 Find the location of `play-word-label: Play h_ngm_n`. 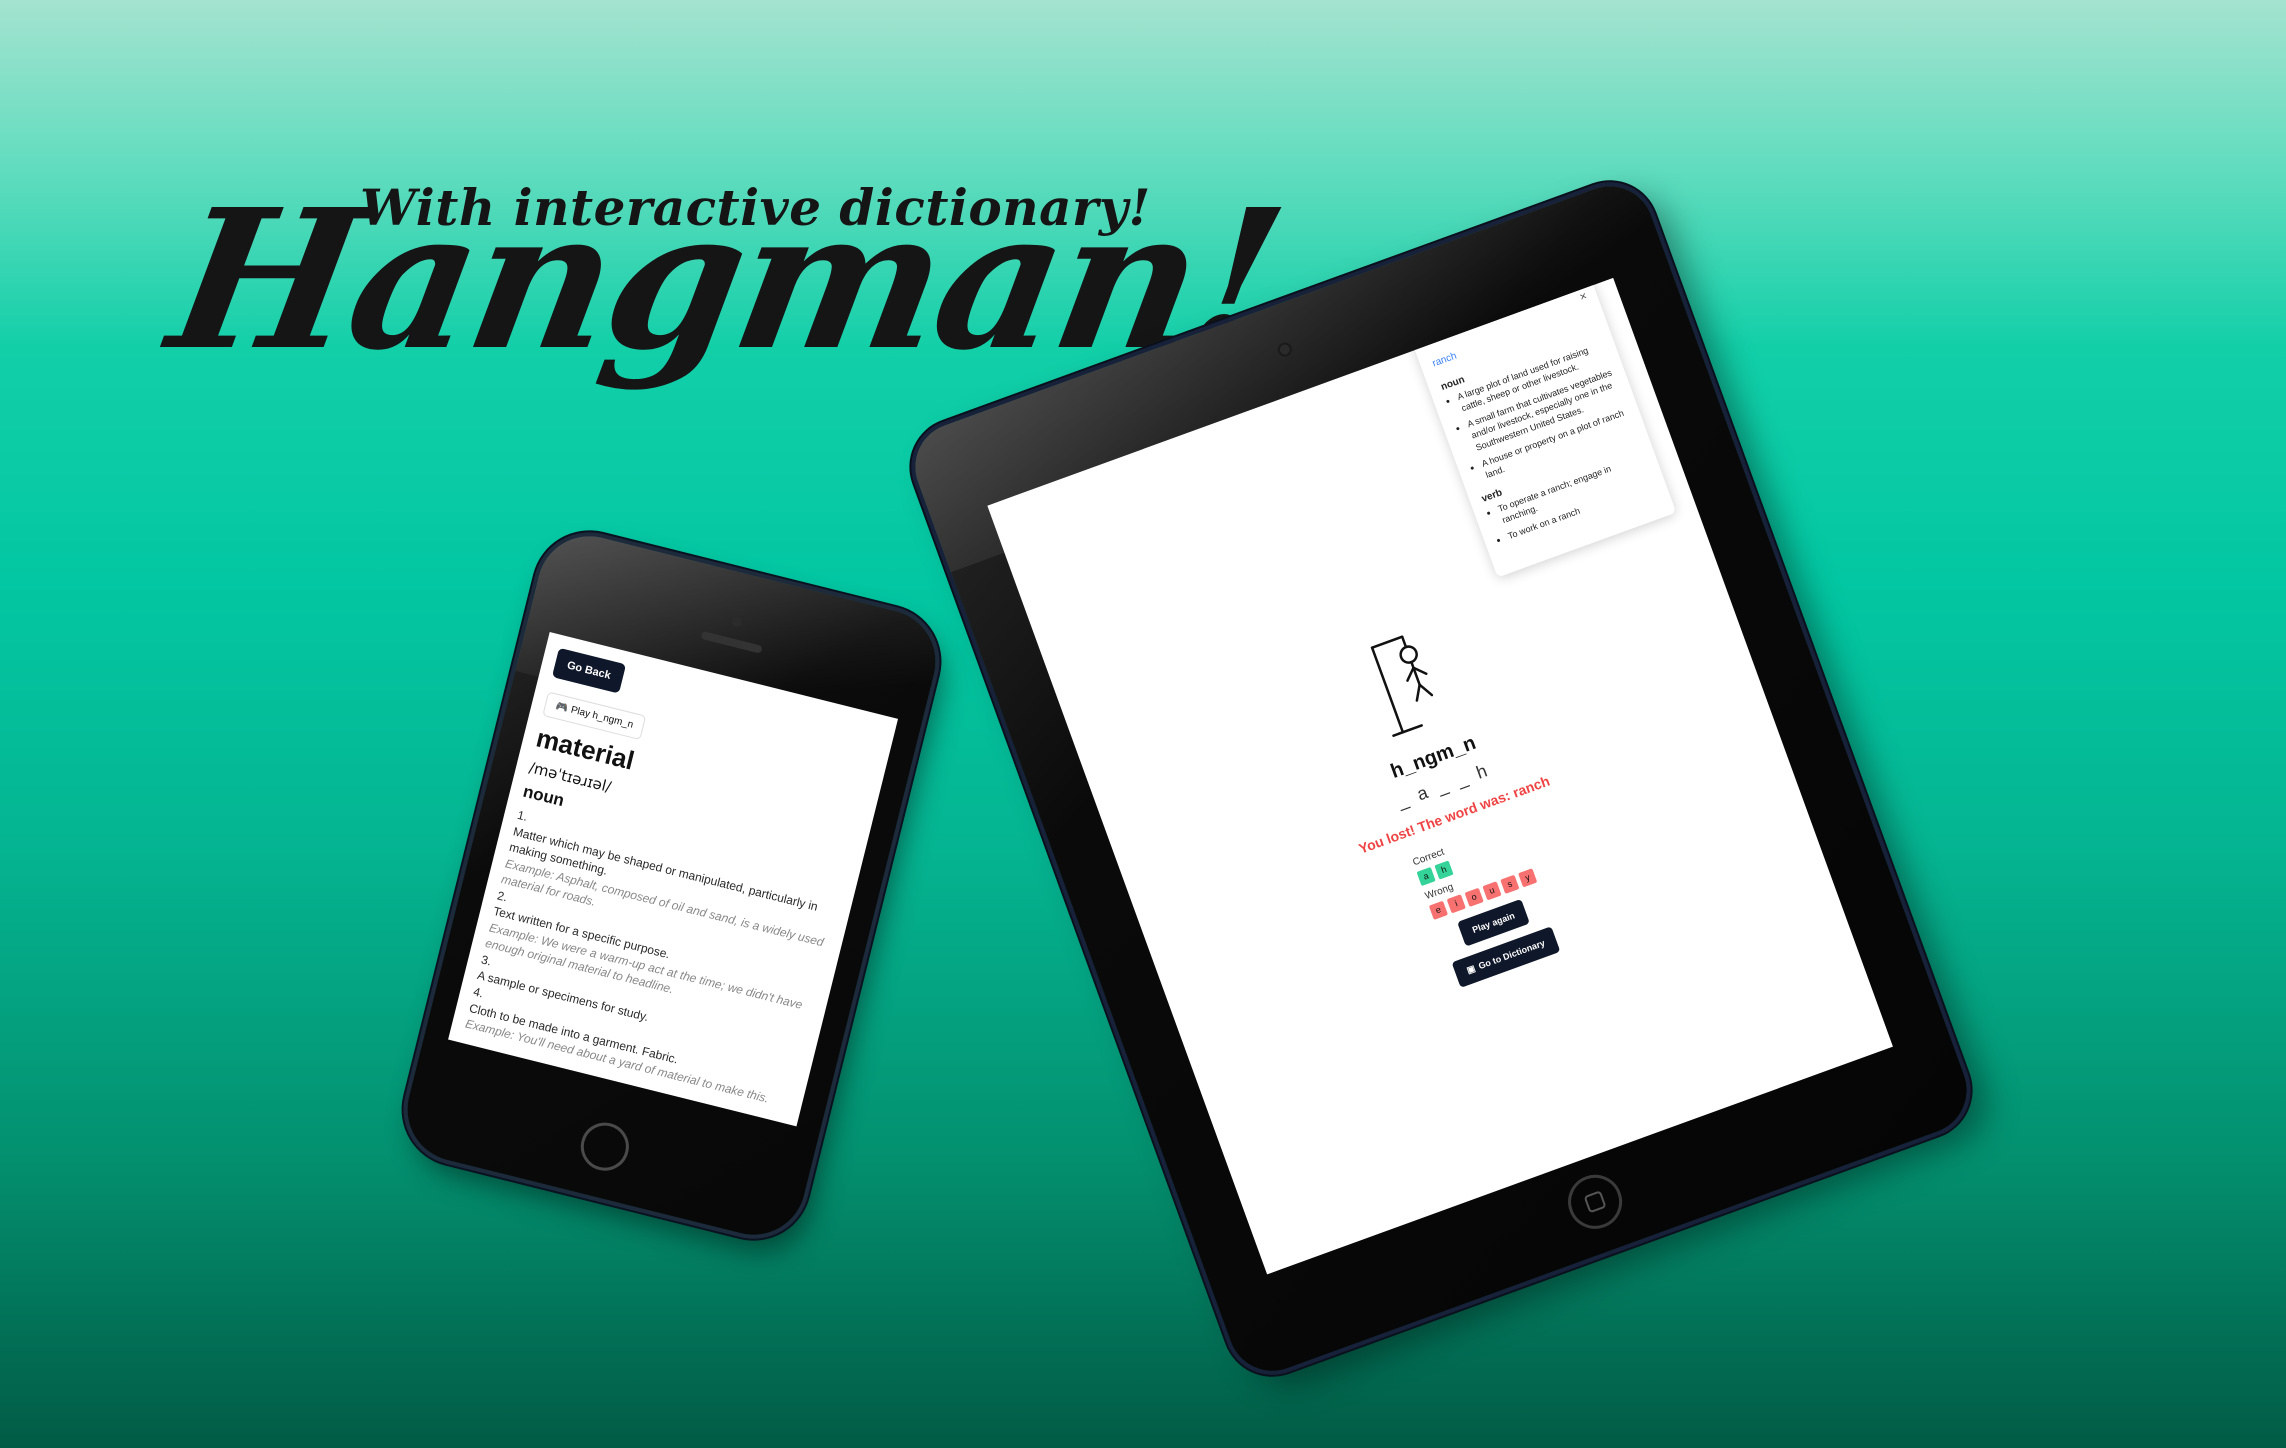

play-word-label: Play h_ngm_n is located at coordinates (602, 717).